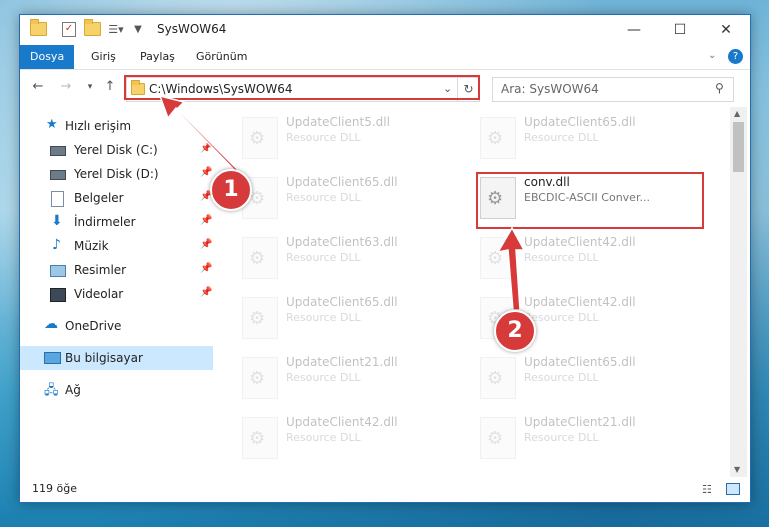  I want to click on step-2-badge: 2, so click(515, 331).